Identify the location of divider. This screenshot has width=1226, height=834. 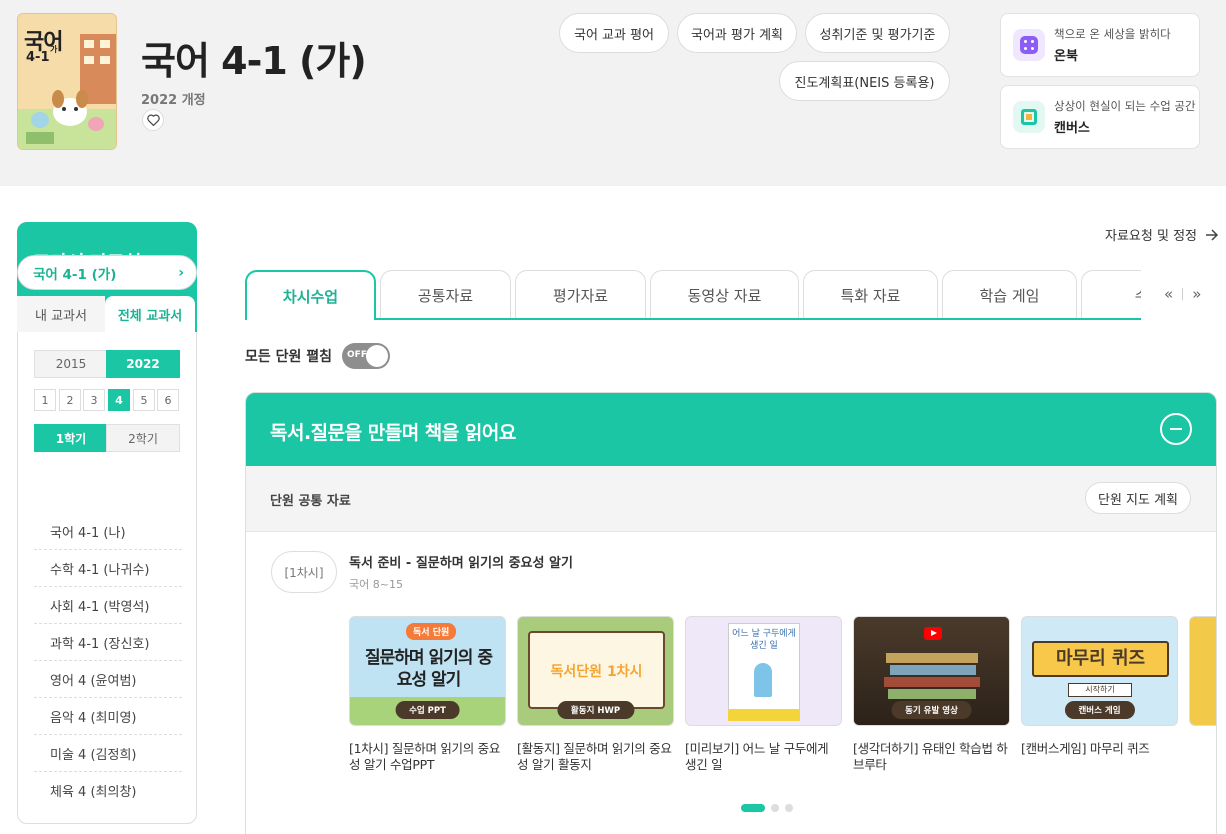
(1183, 294).